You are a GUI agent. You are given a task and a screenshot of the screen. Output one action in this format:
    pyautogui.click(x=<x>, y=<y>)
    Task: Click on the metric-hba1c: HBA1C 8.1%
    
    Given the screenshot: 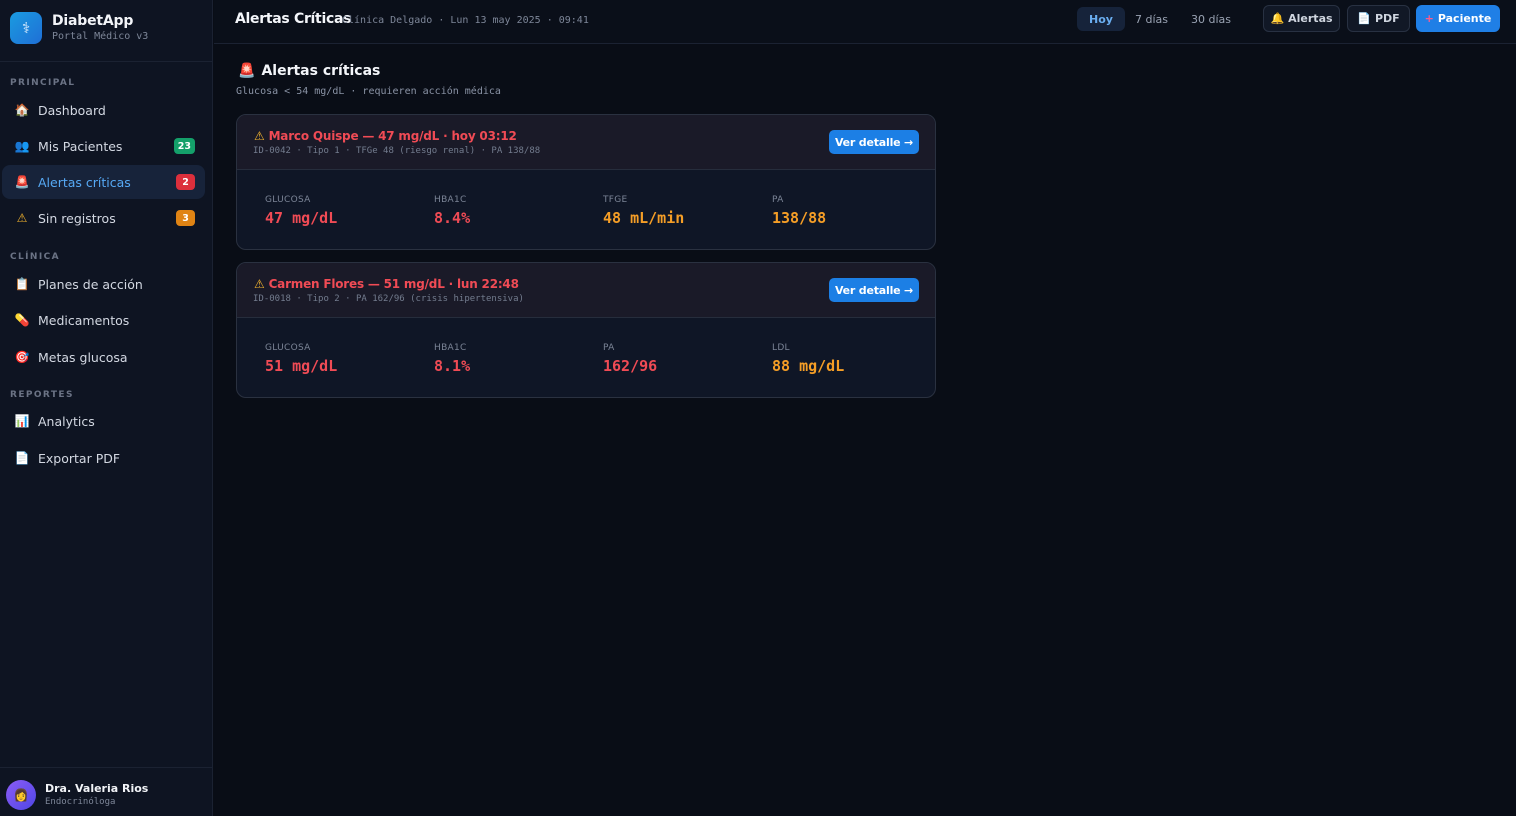 What is the action you would take?
    pyautogui.click(x=514, y=359)
    